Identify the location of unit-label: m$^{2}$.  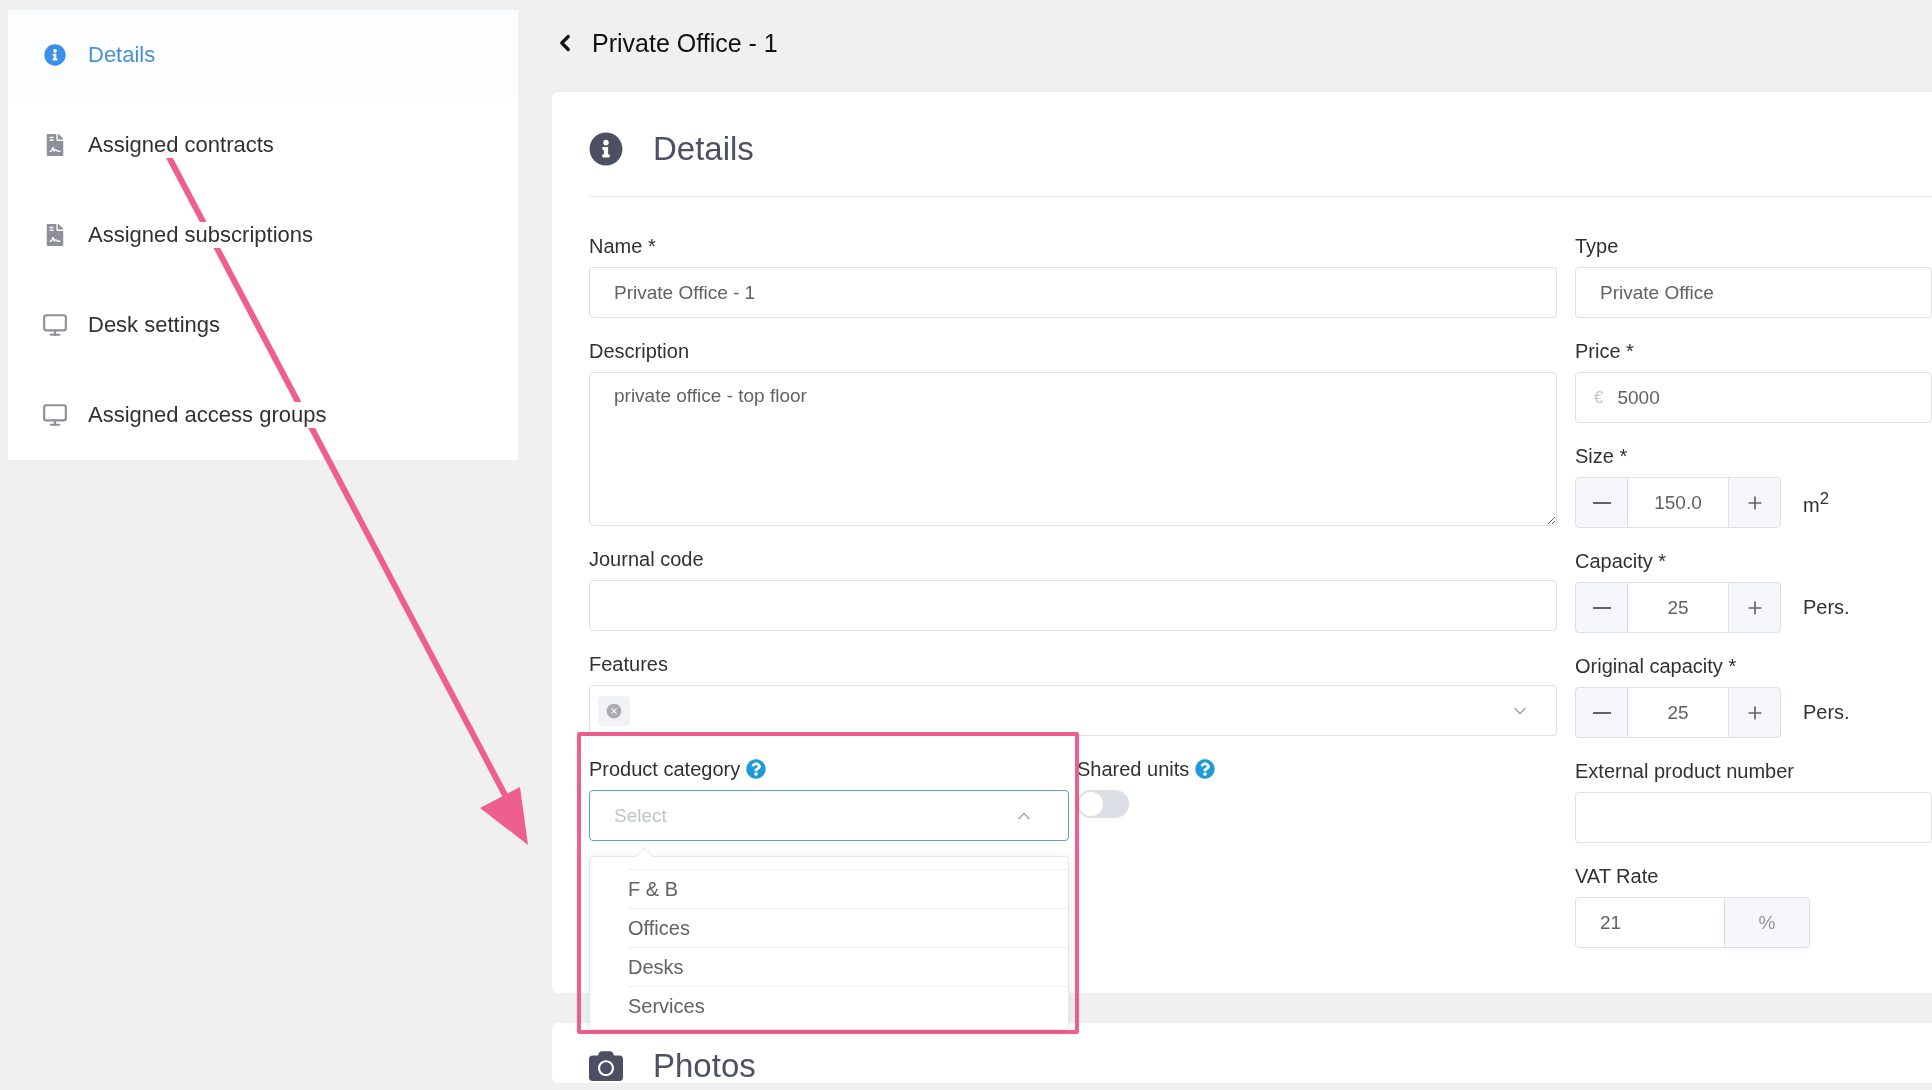
(1816, 502).